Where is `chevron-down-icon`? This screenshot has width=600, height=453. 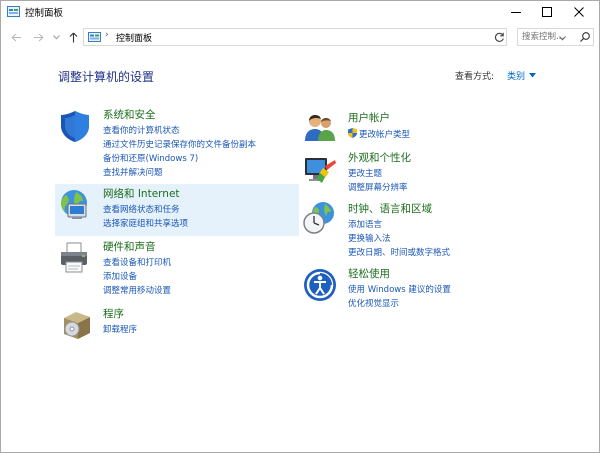
chevron-down-icon is located at coordinates (56, 37).